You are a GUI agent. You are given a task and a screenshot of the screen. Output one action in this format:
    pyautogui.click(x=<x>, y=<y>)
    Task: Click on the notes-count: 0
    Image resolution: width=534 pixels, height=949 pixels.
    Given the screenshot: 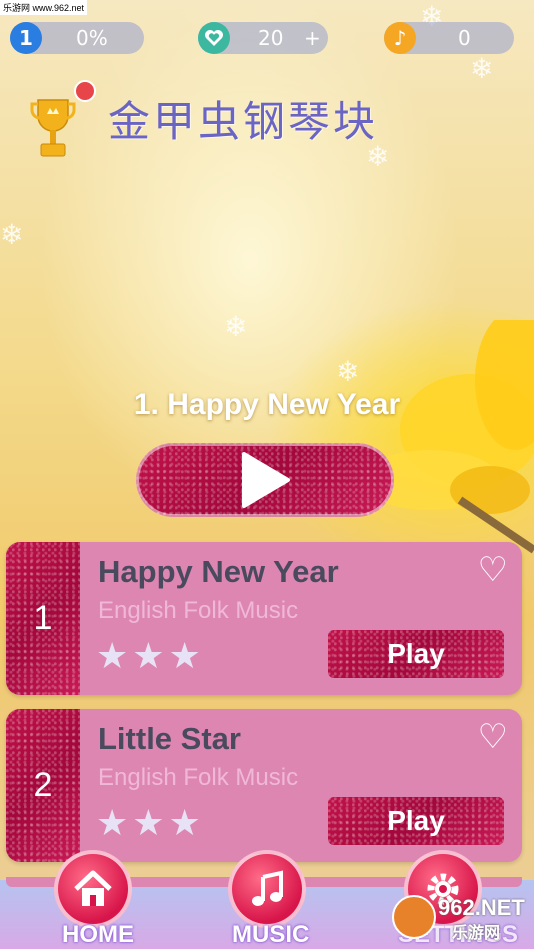 What is the action you would take?
    pyautogui.click(x=464, y=38)
    